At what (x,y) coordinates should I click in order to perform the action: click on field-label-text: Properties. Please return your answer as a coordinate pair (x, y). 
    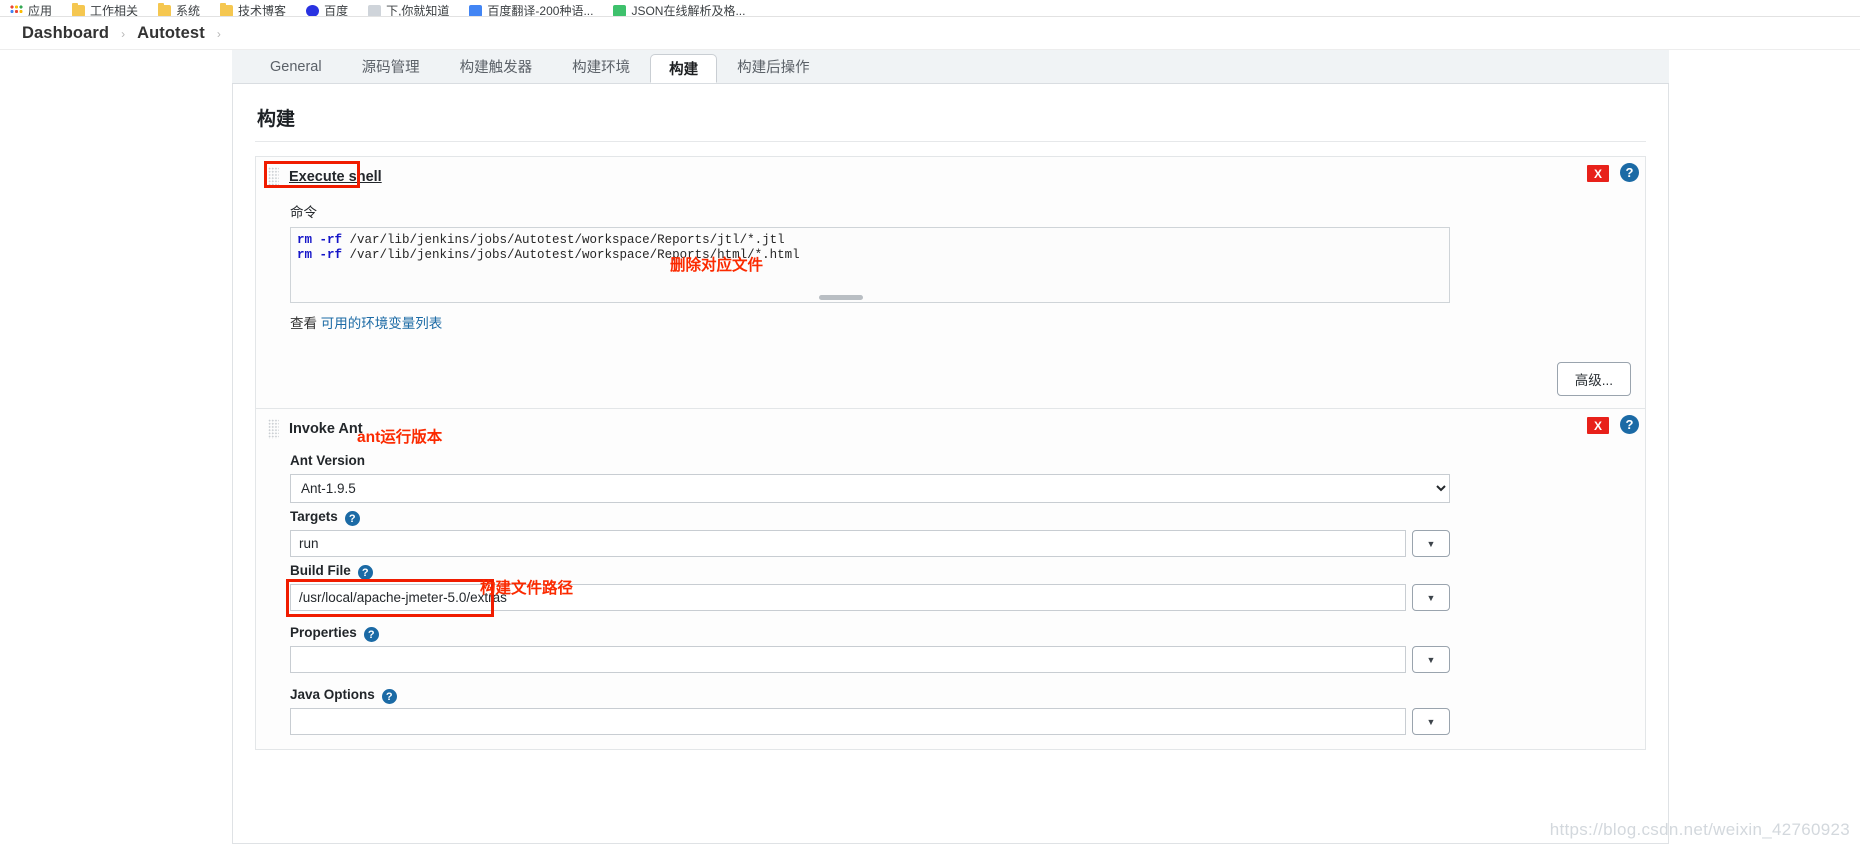
    Looking at the image, I should click on (323, 632).